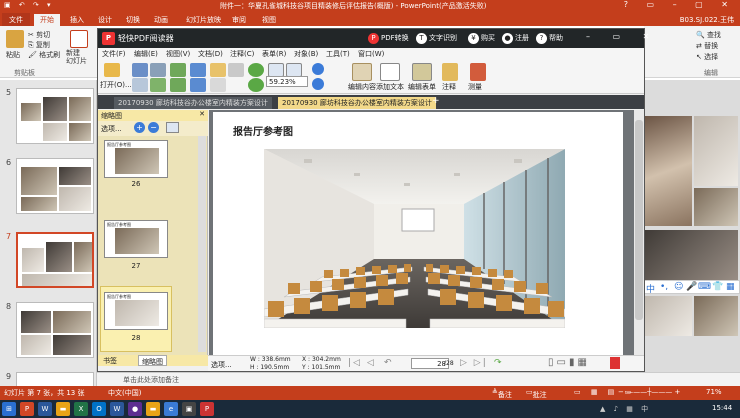 This screenshot has height=418, width=740. Describe the element at coordinates (136, 239) in the screenshot. I see `page-thumbnail-27: 报告厅参考图` at that location.